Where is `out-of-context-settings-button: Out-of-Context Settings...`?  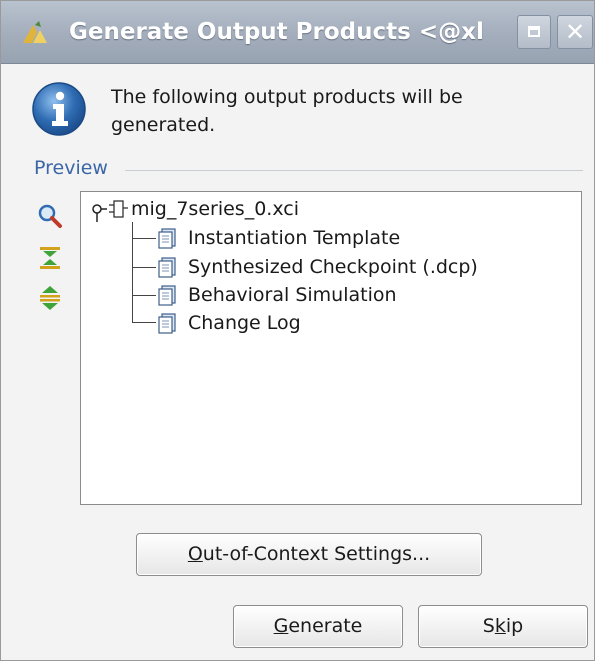
out-of-context-settings-button: Out-of-Context Settings... is located at coordinates (309, 554).